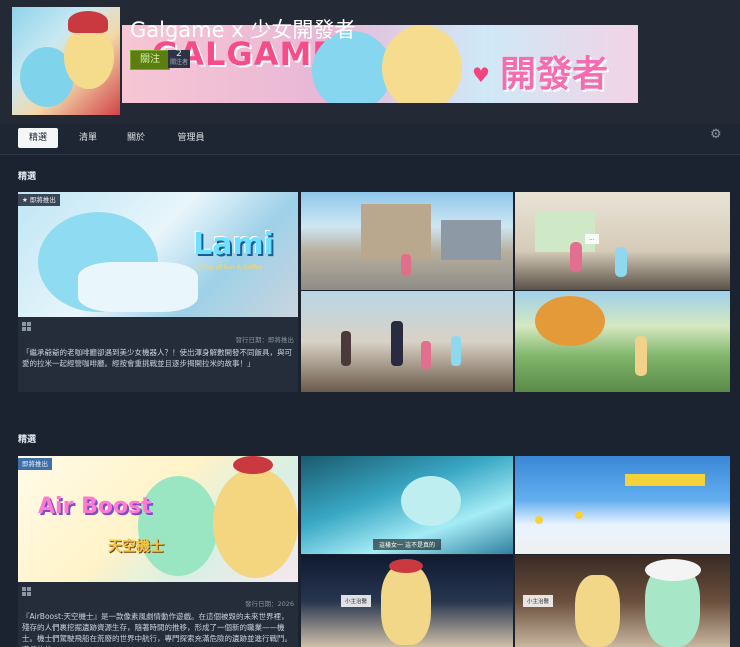 The width and height of the screenshot is (740, 647). Describe the element at coordinates (136, 138) in the screenshot. I see `tab-about: 關於` at that location.